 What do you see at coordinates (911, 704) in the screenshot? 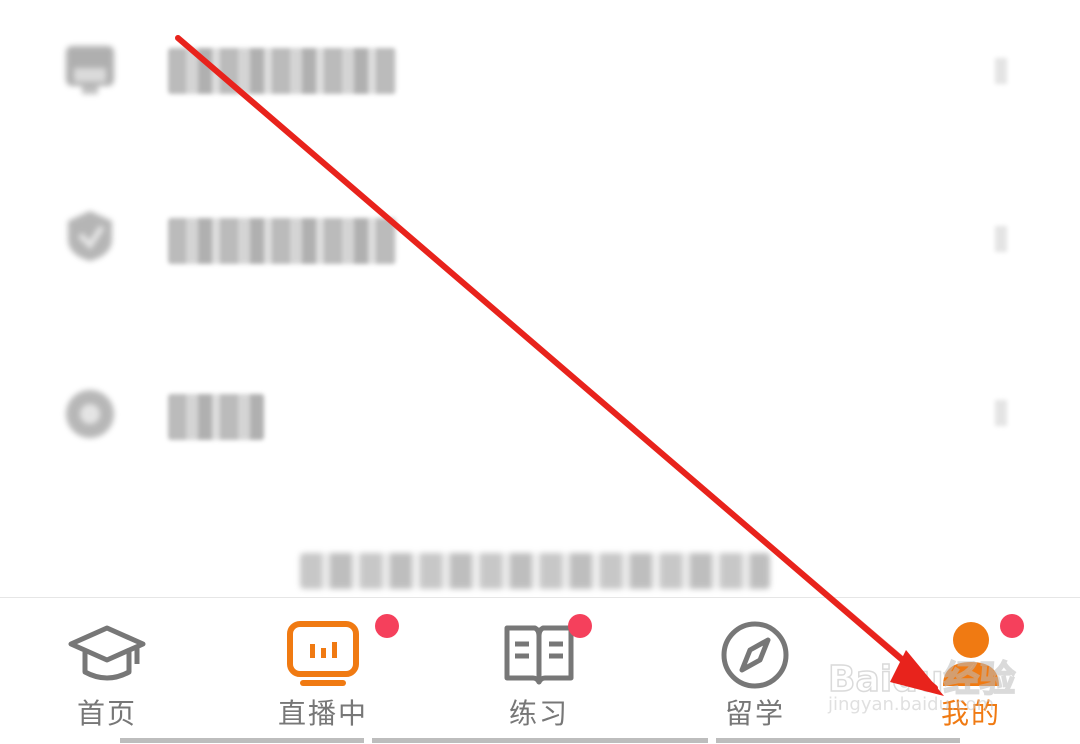
I see `watermark-url: jingyan.baidu.com` at bounding box center [911, 704].